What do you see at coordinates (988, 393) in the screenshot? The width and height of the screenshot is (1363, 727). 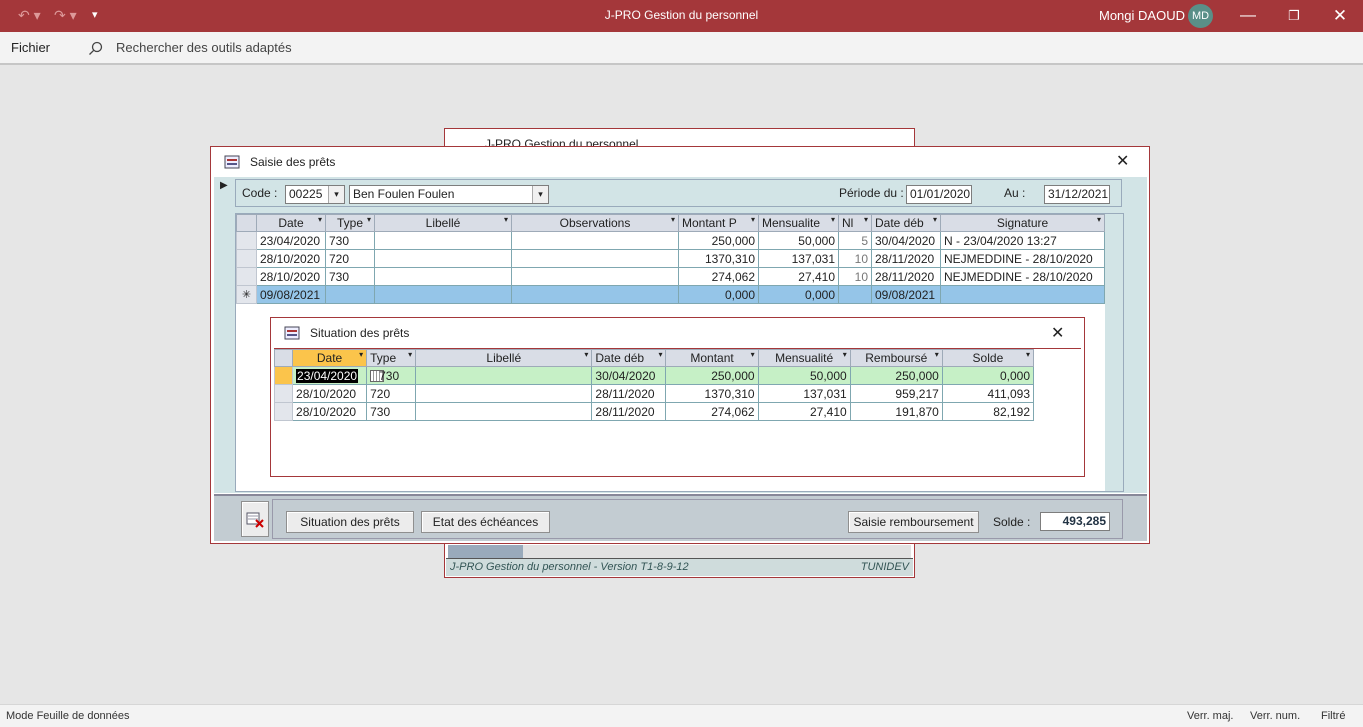 I see `cell-solde: 411,093` at bounding box center [988, 393].